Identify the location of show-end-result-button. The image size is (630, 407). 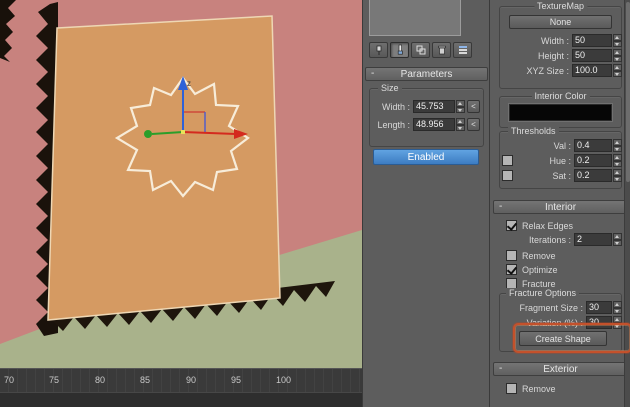
(399, 50).